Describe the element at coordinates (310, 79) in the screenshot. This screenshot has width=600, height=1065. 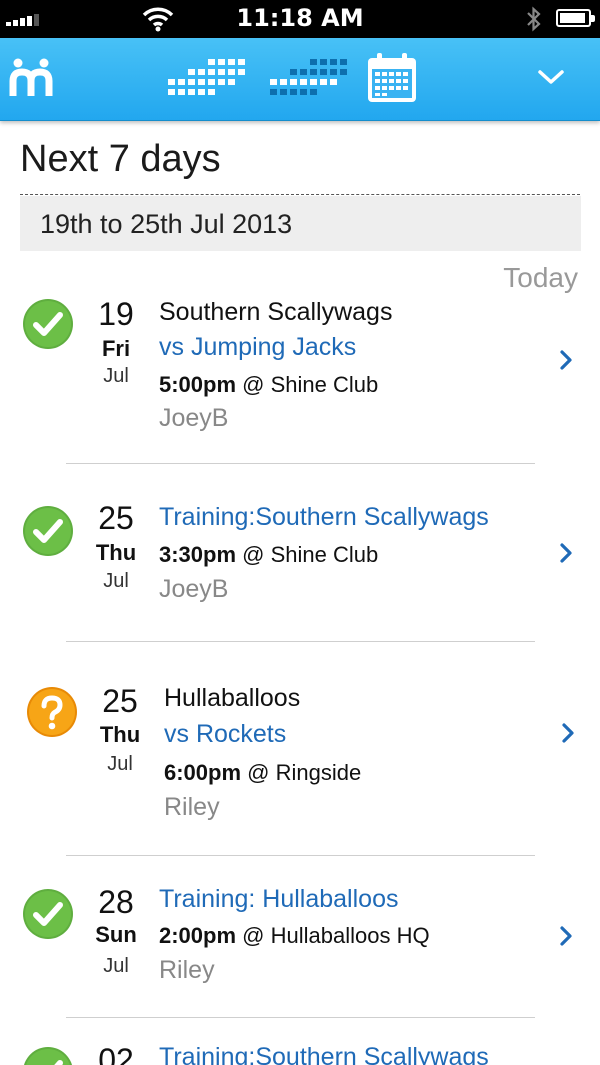
I see `week-grid-icon` at that location.